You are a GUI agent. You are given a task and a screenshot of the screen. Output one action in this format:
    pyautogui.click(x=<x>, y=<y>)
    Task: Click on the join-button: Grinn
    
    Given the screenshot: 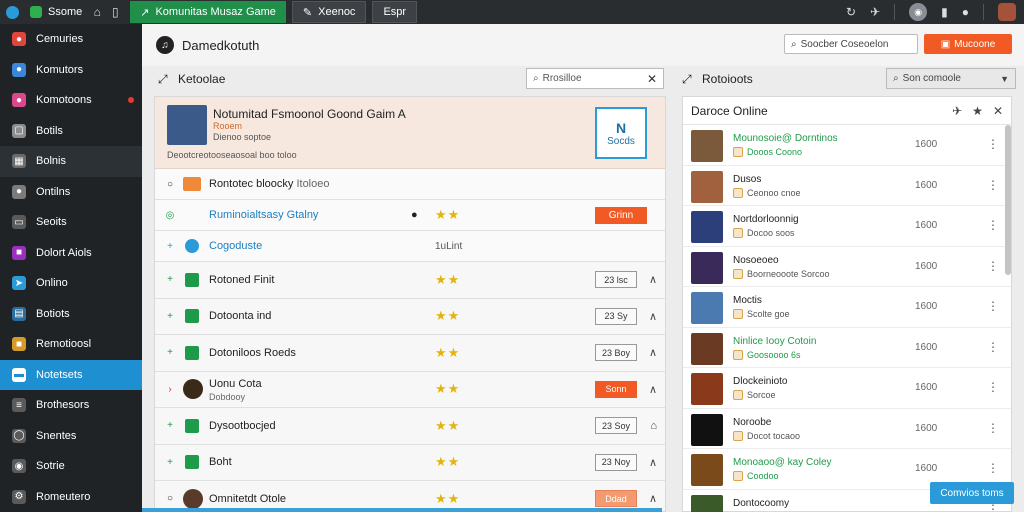 What is the action you would take?
    pyautogui.click(x=621, y=215)
    